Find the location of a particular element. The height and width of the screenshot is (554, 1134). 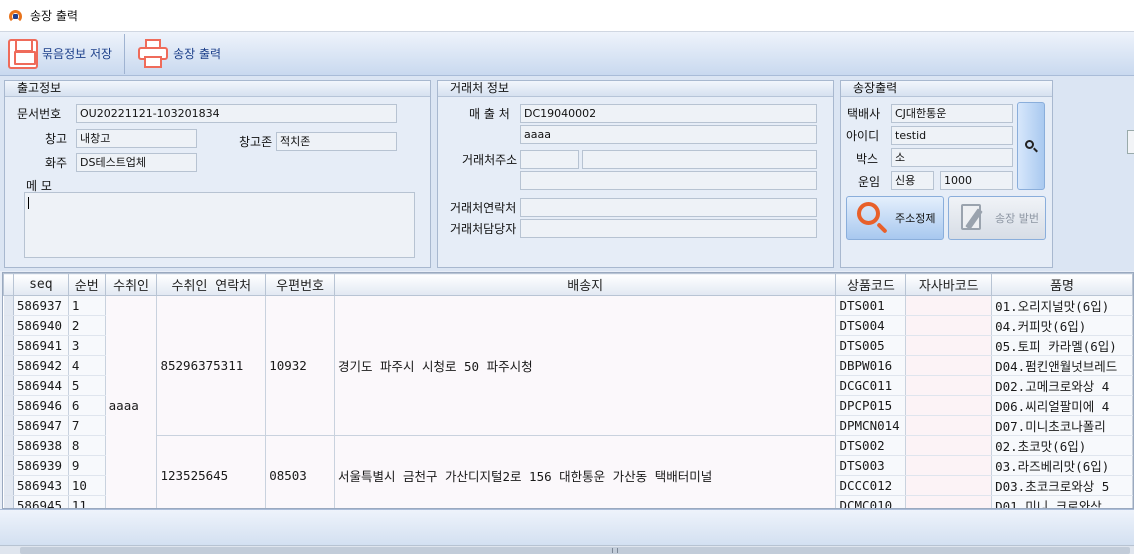

memo-textarea is located at coordinates (219, 225).